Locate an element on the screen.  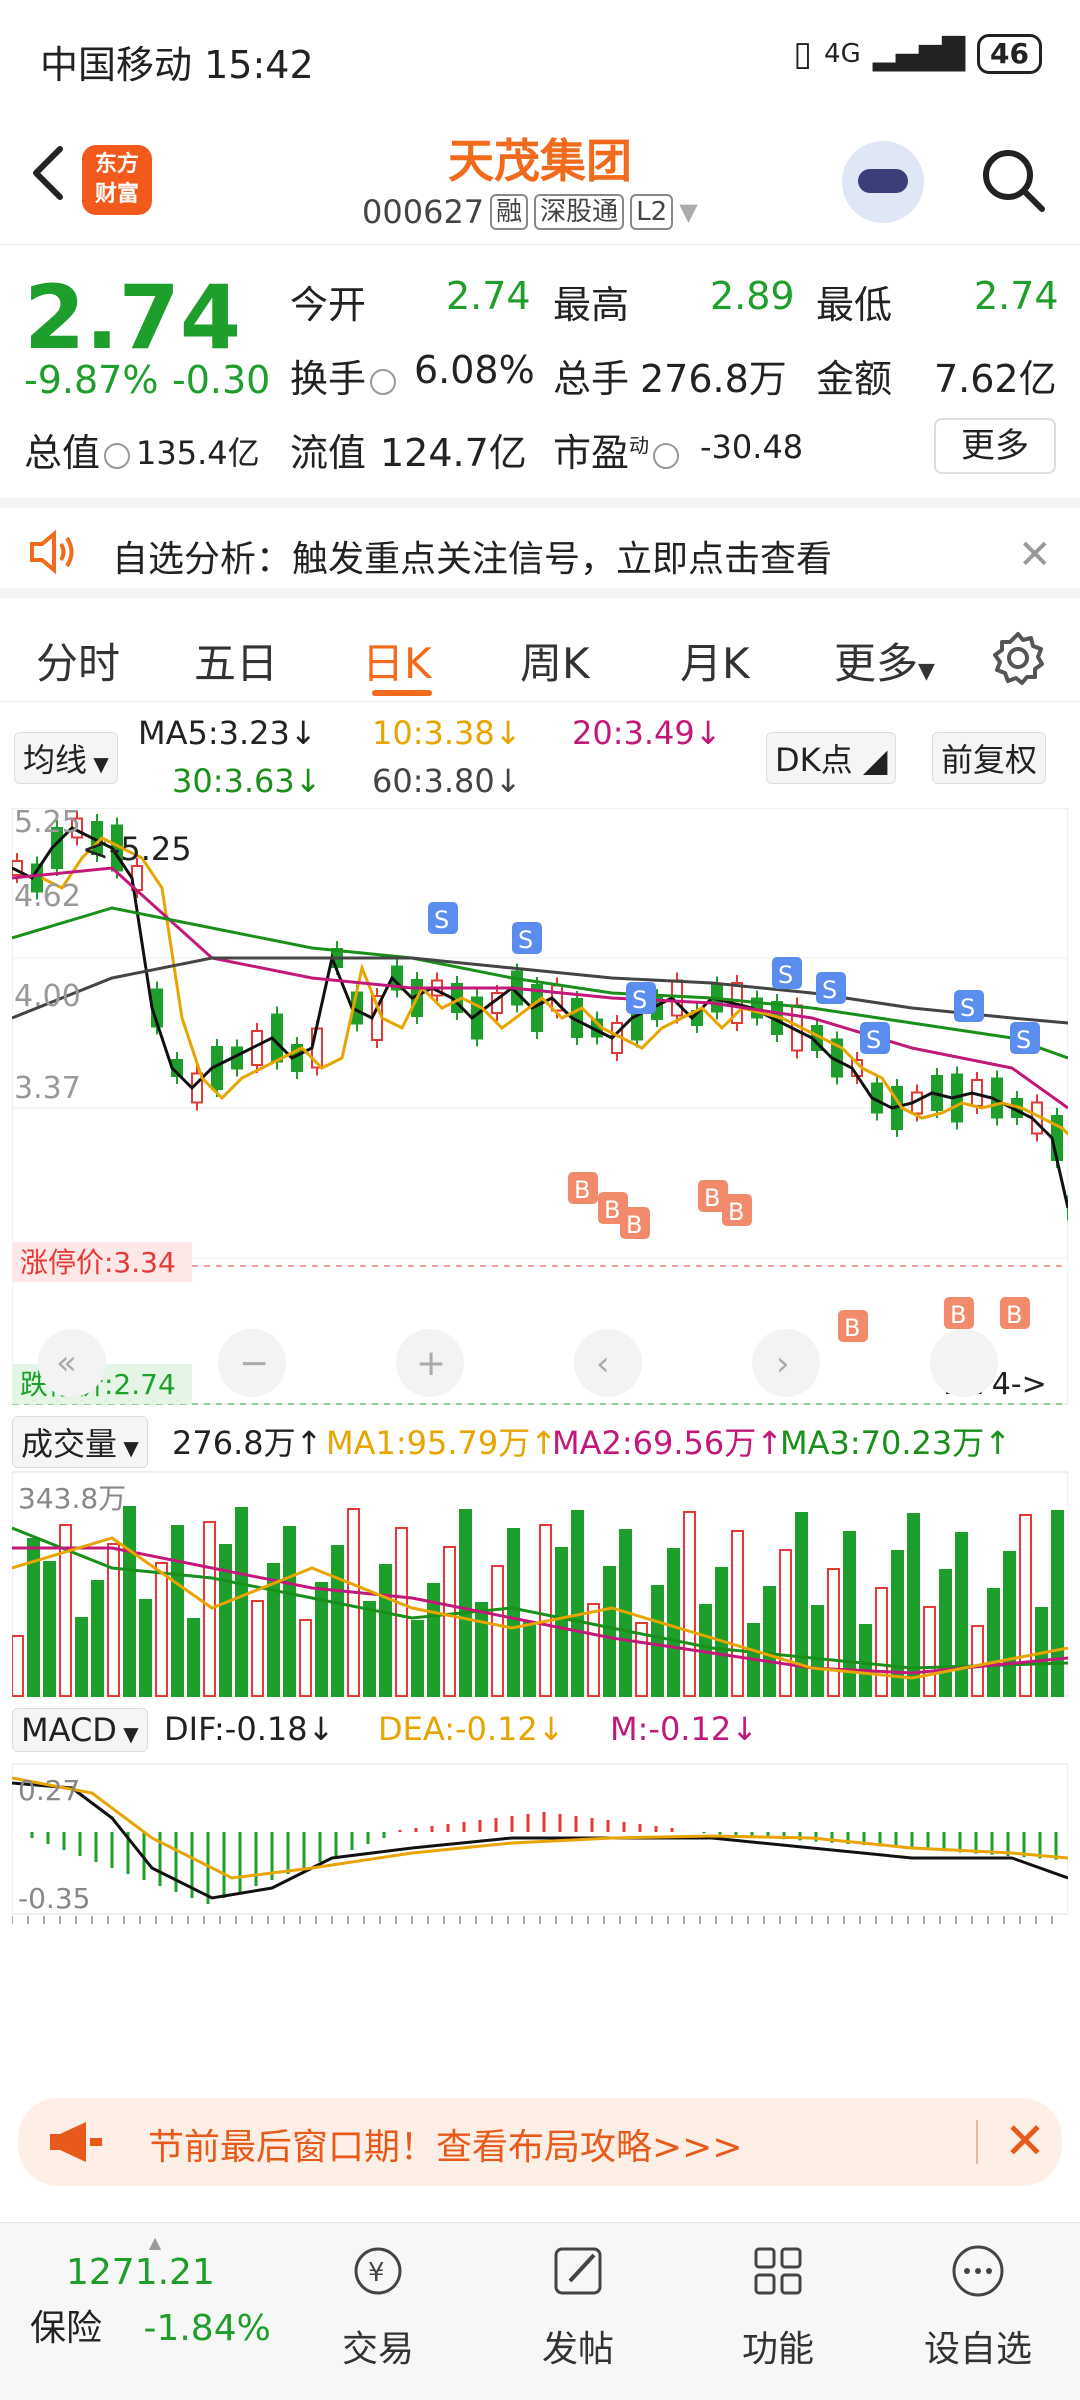
y-axis-label: 3.37 is located at coordinates (47, 1088).